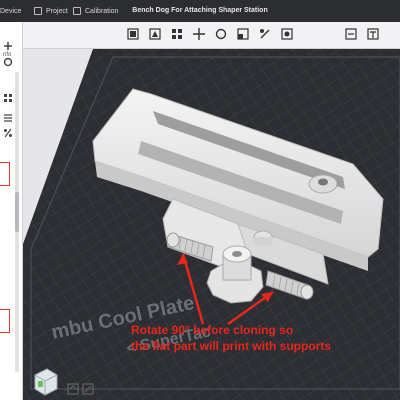 The image size is (400, 400). I want to click on tab-device: Device, so click(10, 11).